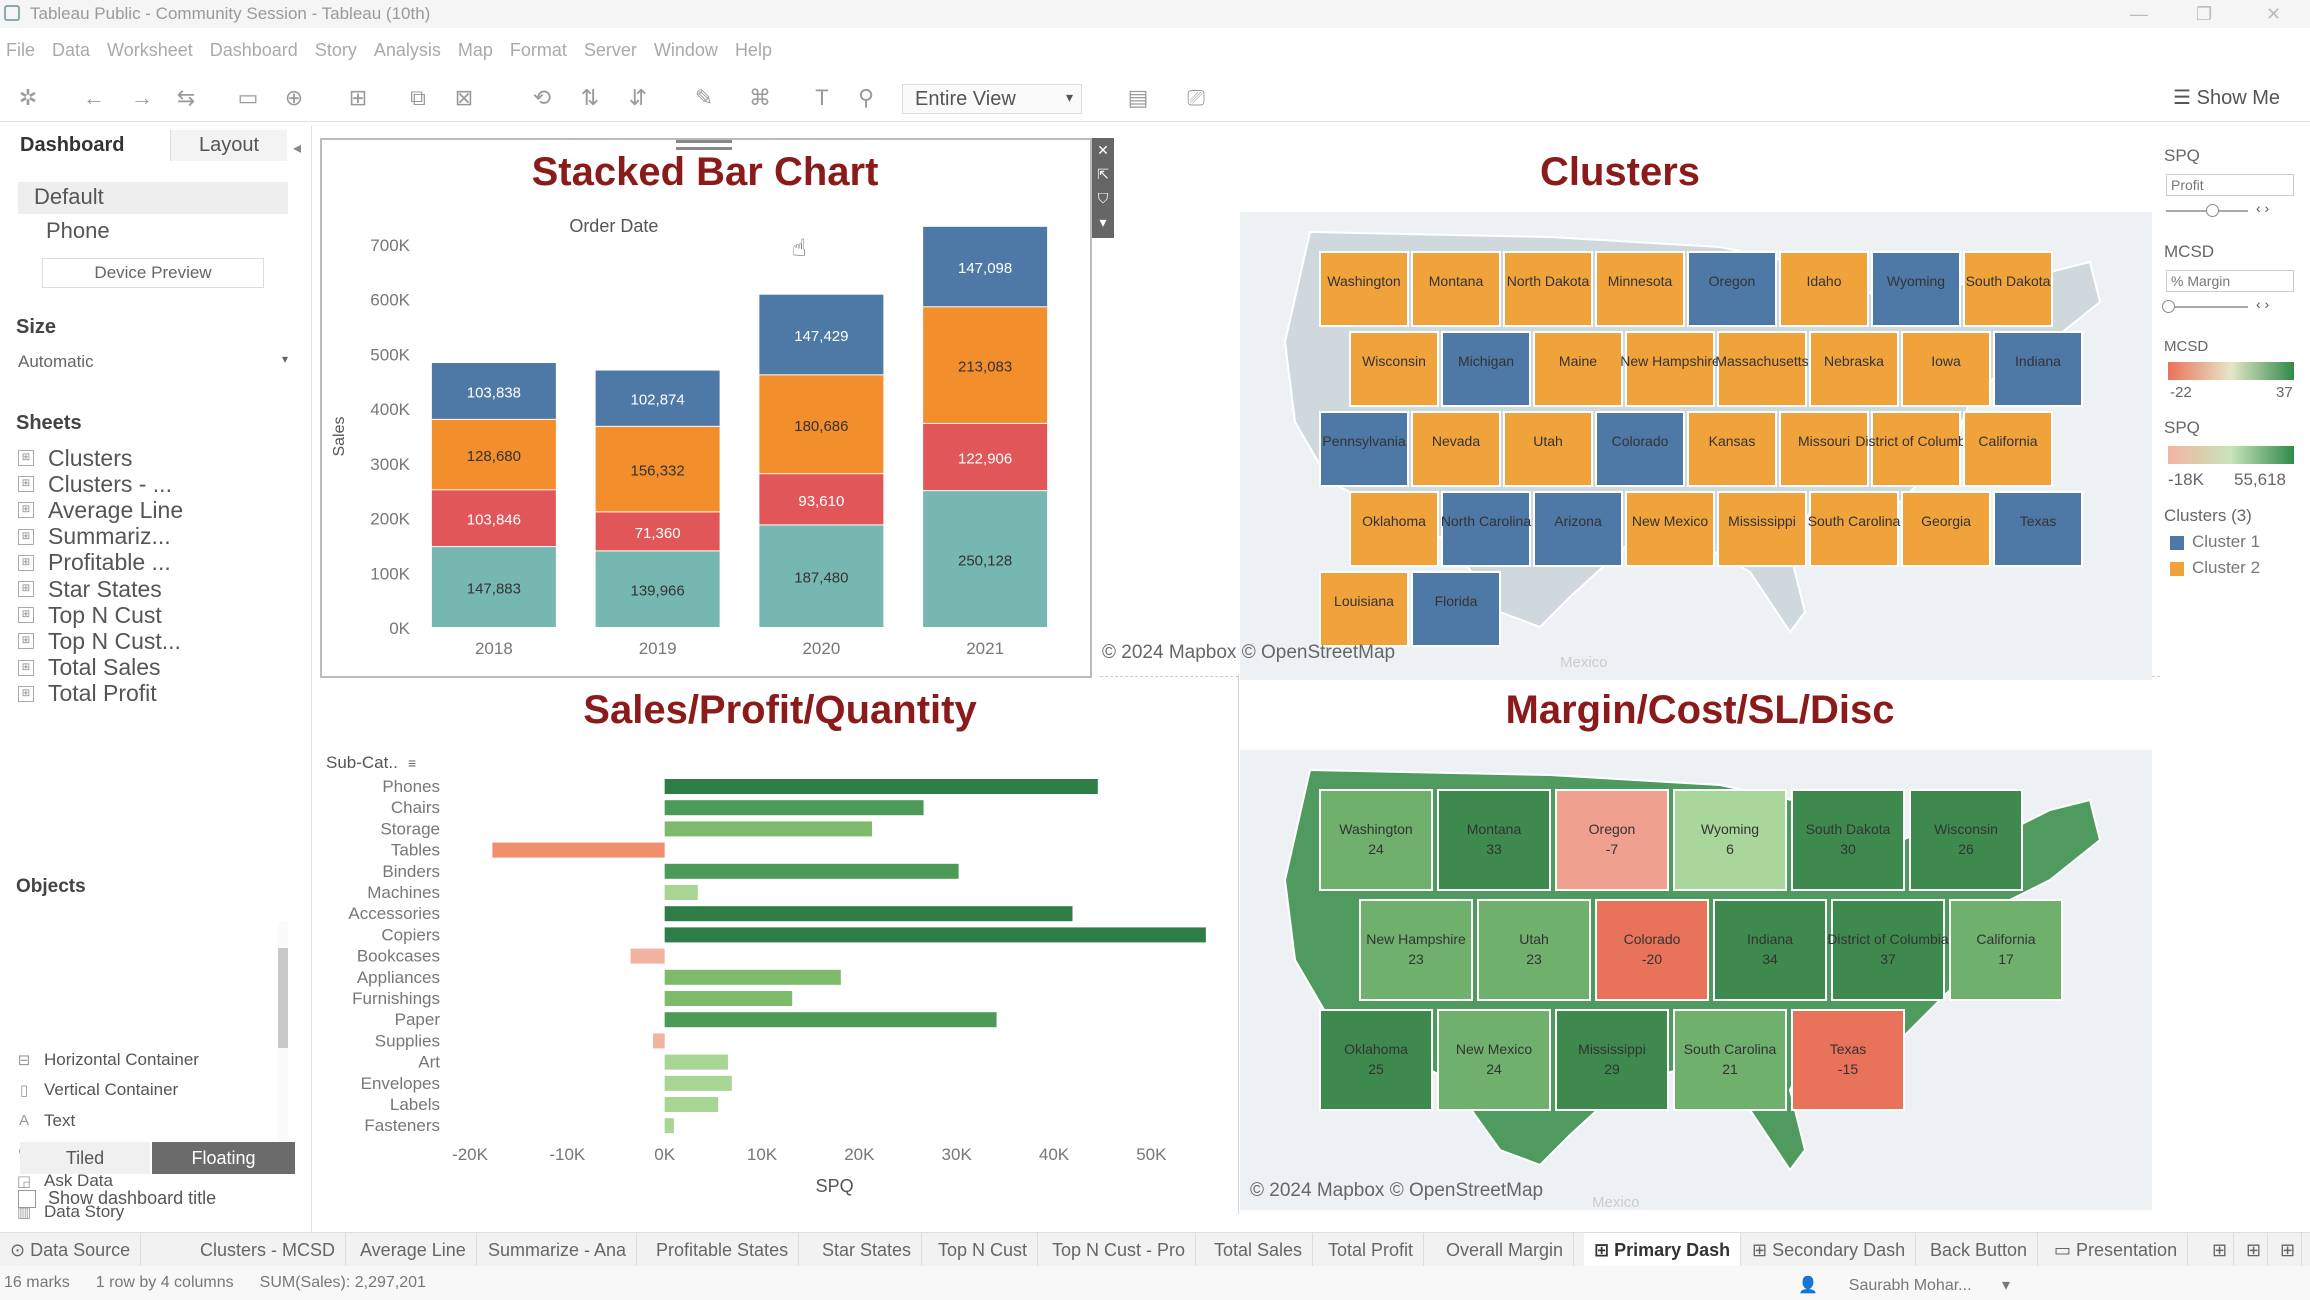 This screenshot has height=1300, width=2310. Describe the element at coordinates (1138, 98) in the screenshot. I see `show-cards-icon: ▤` at that location.